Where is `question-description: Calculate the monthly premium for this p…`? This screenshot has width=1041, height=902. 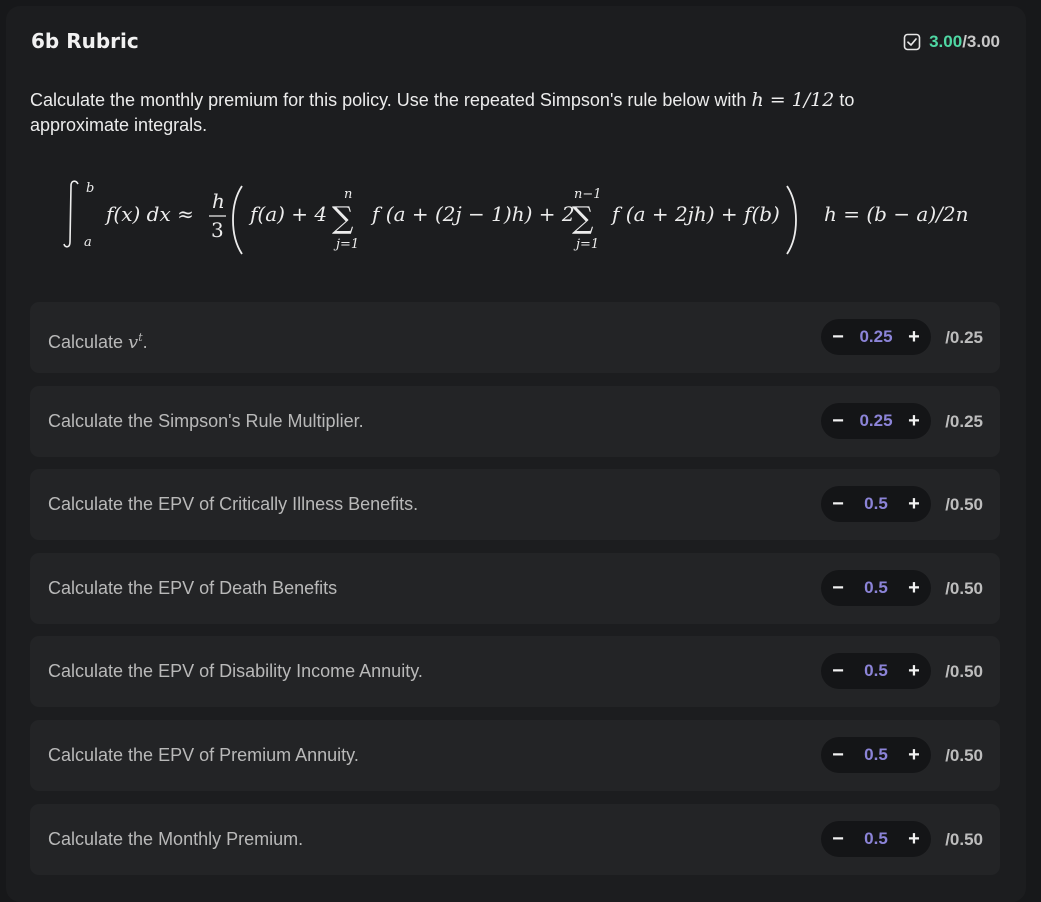 question-description: Calculate the monthly premium for this p… is located at coordinates (470, 113).